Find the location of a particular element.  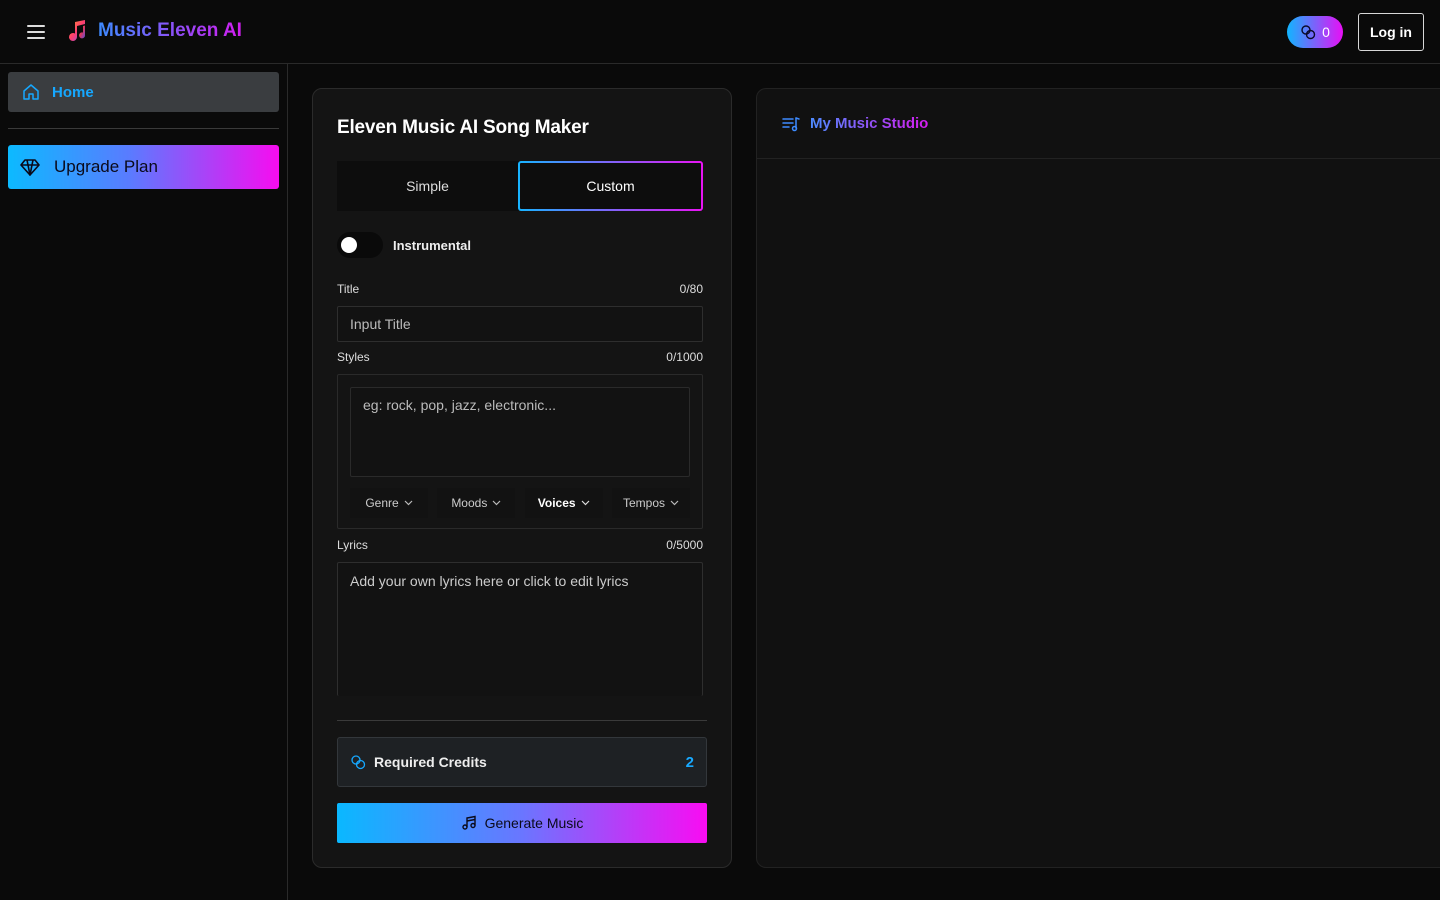

instrumental-toggle is located at coordinates (360, 245).